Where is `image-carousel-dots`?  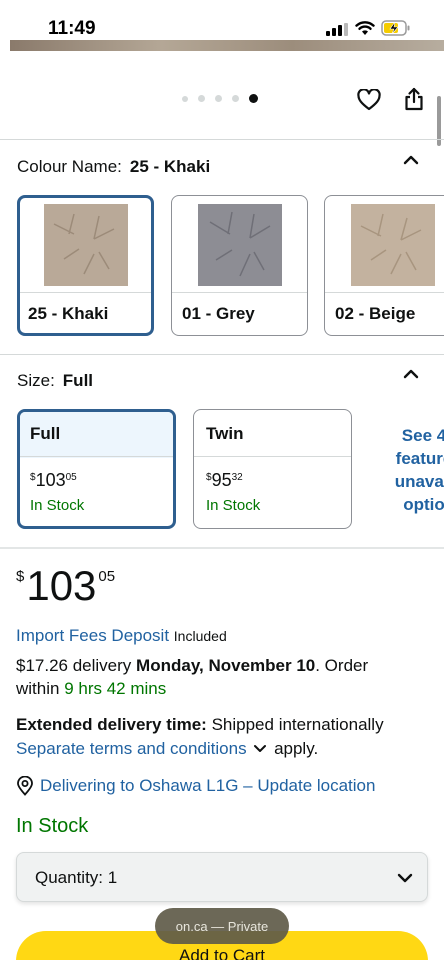 image-carousel-dots is located at coordinates (220, 98).